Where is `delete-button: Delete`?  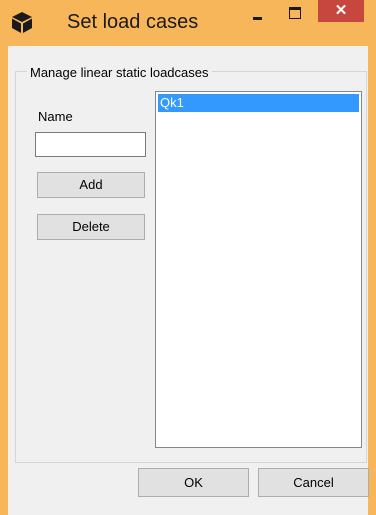 delete-button: Delete is located at coordinates (91, 227).